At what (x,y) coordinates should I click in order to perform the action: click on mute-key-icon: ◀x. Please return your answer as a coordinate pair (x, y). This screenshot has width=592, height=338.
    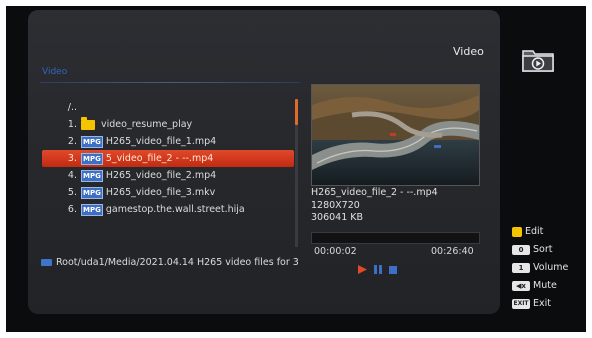
    Looking at the image, I should click on (521, 285).